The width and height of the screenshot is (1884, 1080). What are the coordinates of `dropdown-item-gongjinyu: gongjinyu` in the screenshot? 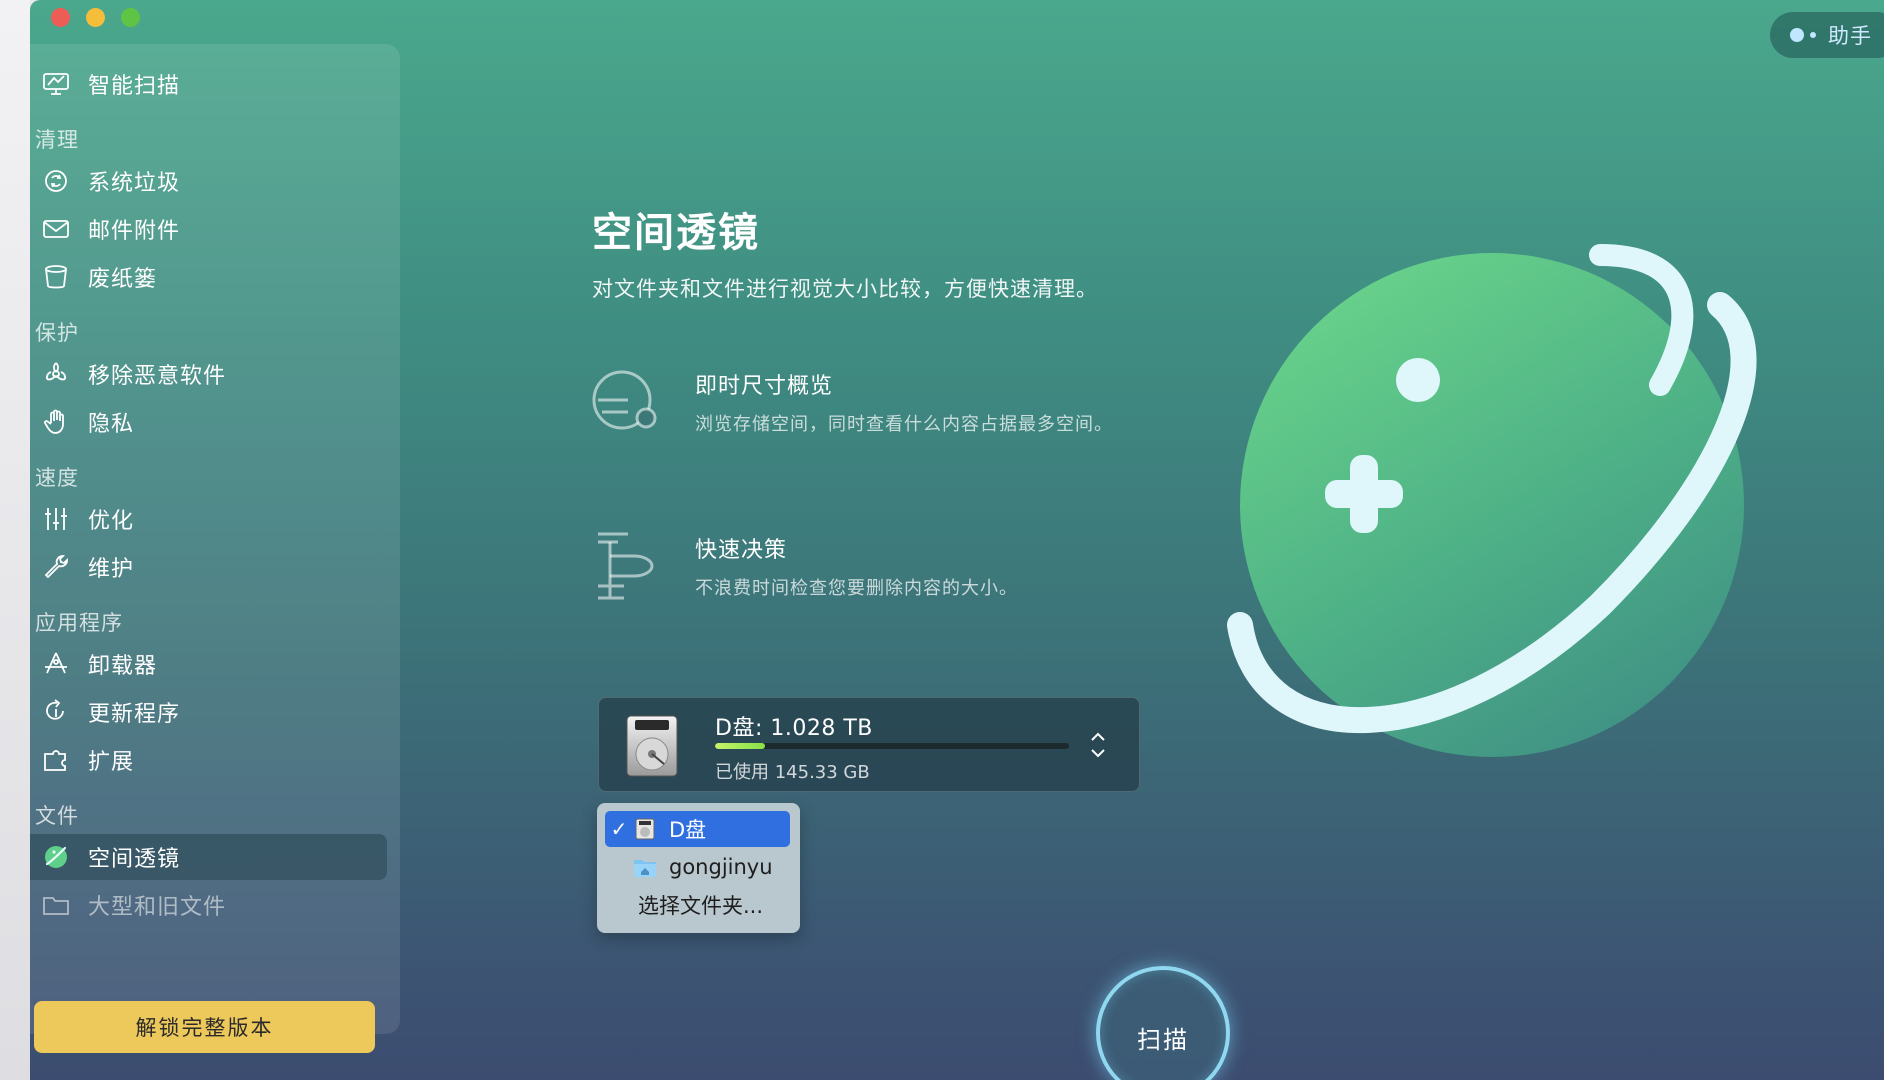 It's located at (697, 867).